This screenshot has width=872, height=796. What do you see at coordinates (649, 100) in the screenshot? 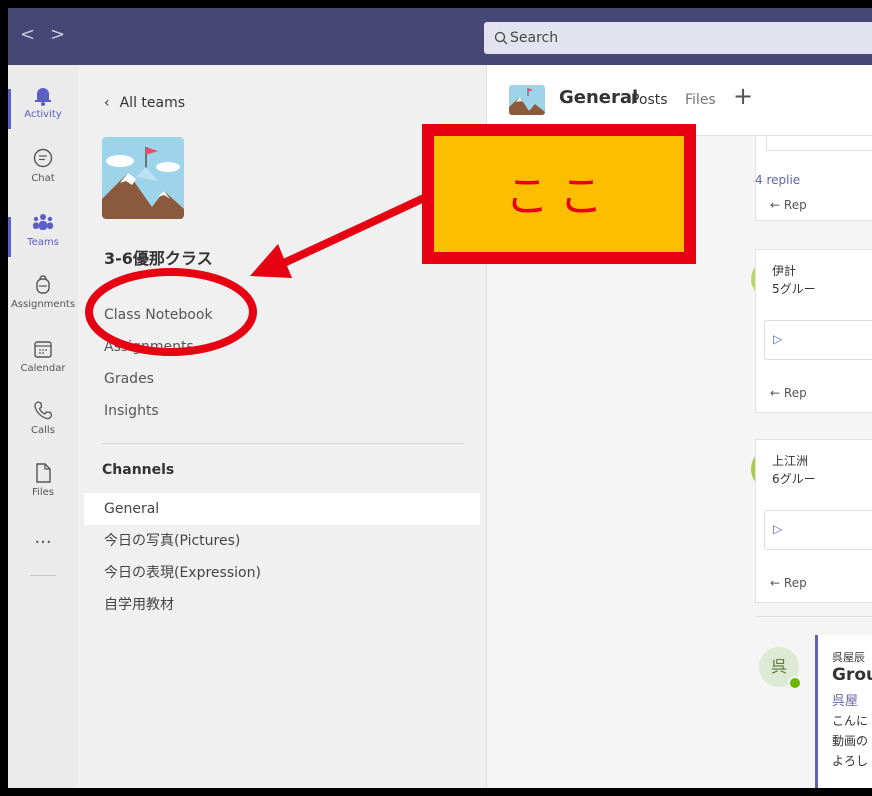
I see `tab-posts: Posts` at bounding box center [649, 100].